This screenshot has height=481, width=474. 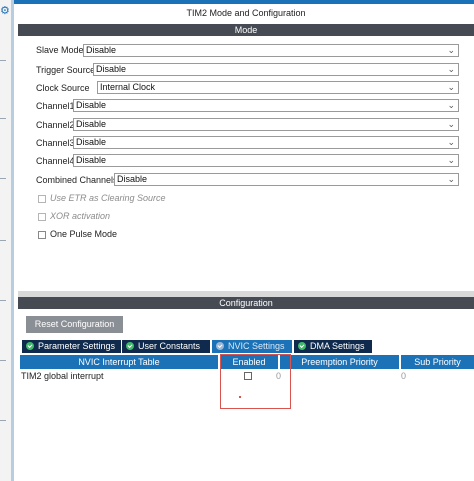 What do you see at coordinates (403, 376) in the screenshot?
I see `sub-priority-cell: 0` at bounding box center [403, 376].